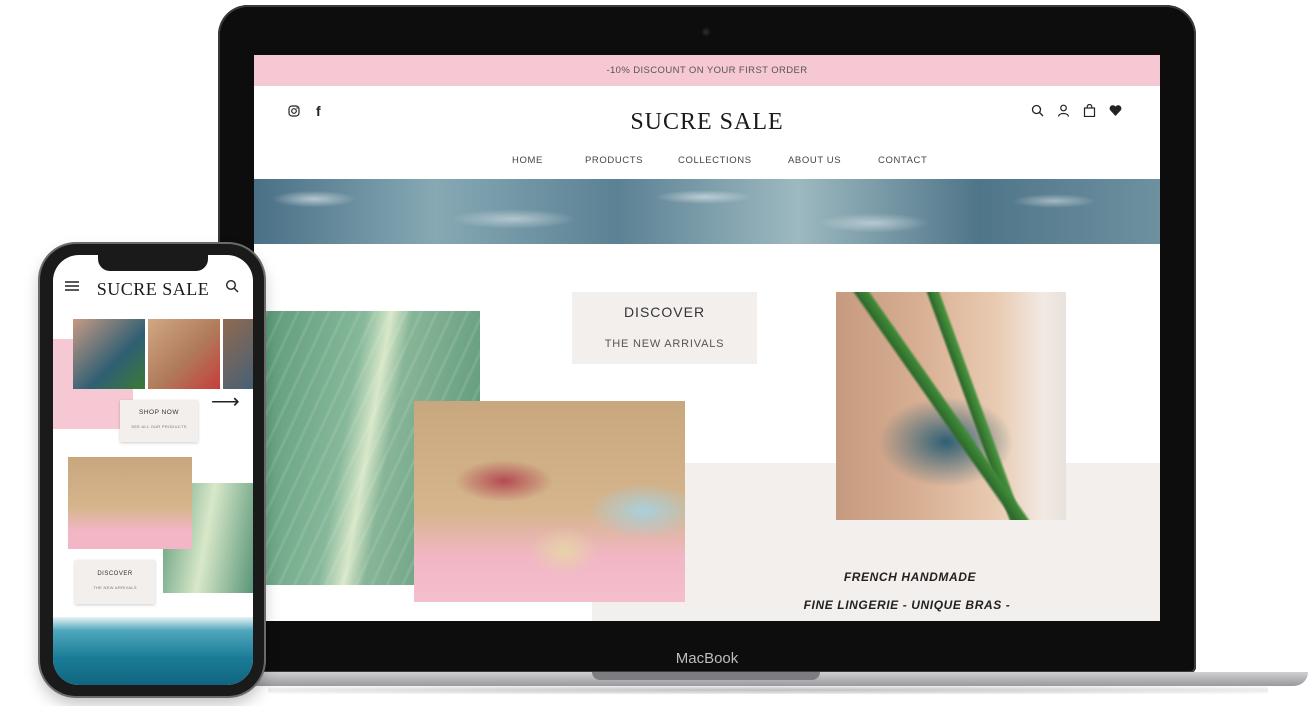 This screenshot has width=1308, height=706. I want to click on laptop-shadow, so click(768, 690).